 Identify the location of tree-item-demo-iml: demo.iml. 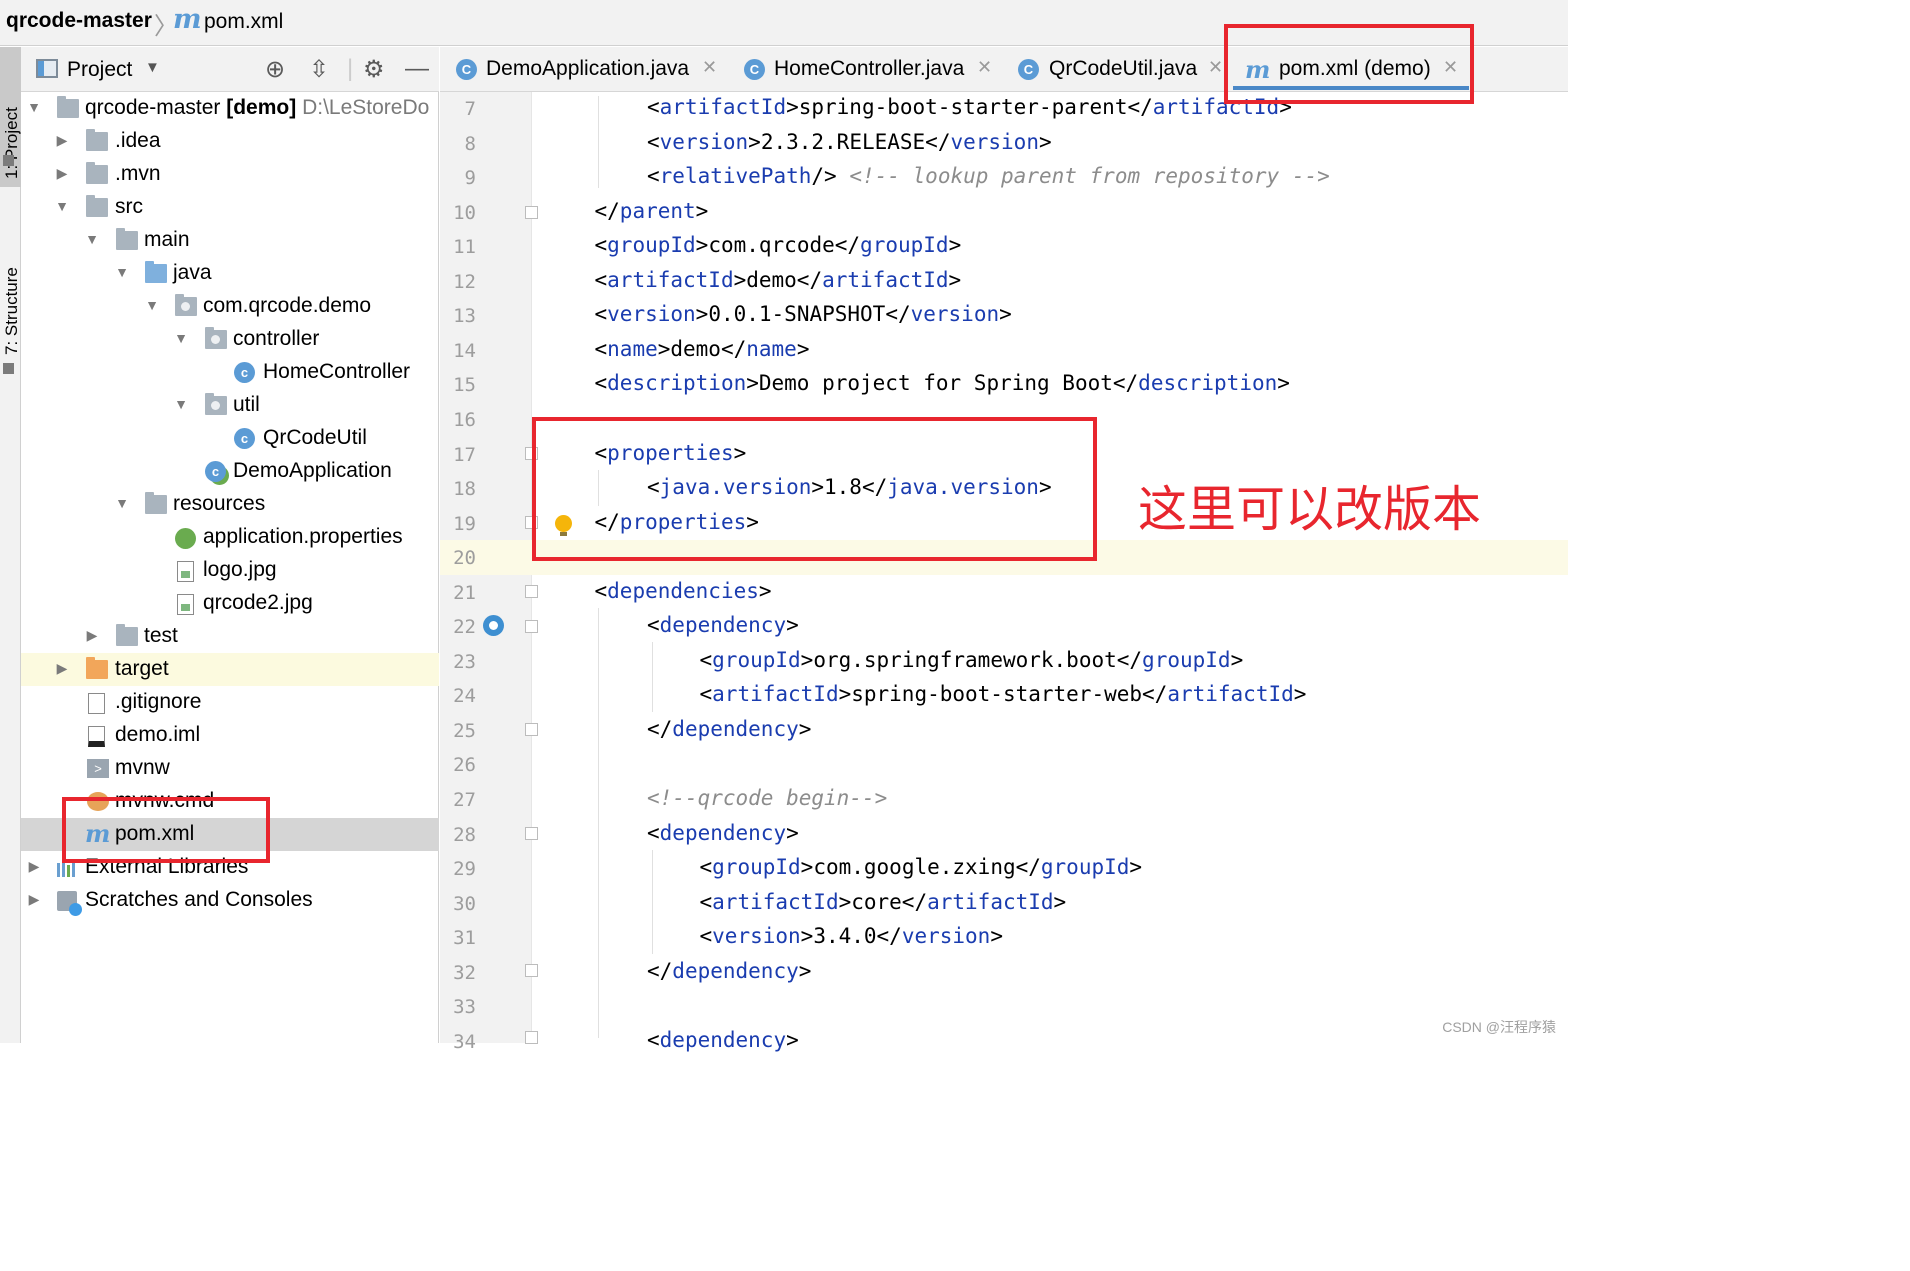
(230, 735).